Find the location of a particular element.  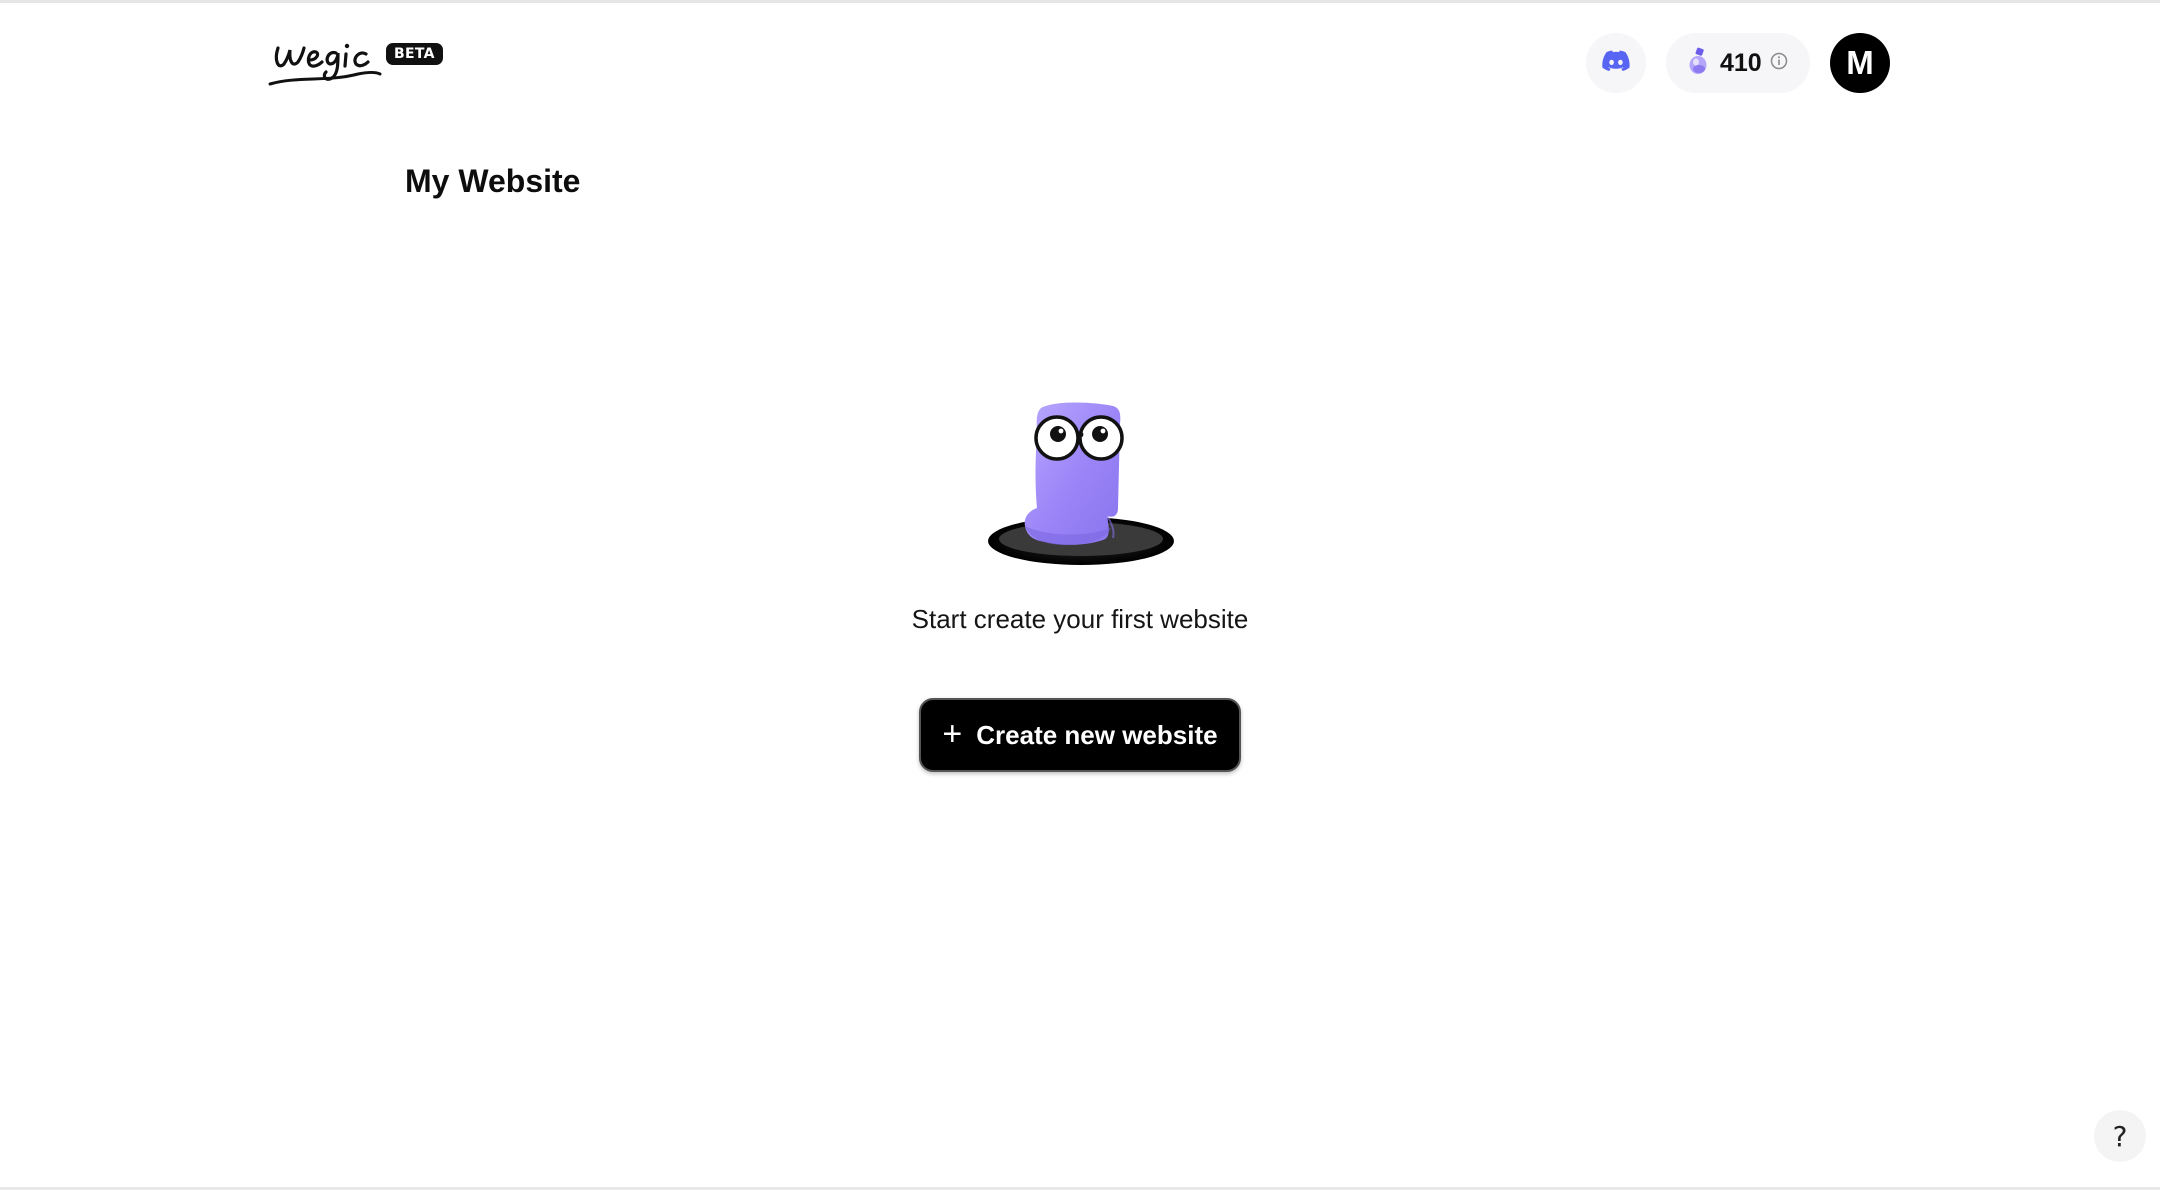

discord-icon is located at coordinates (1616, 63).